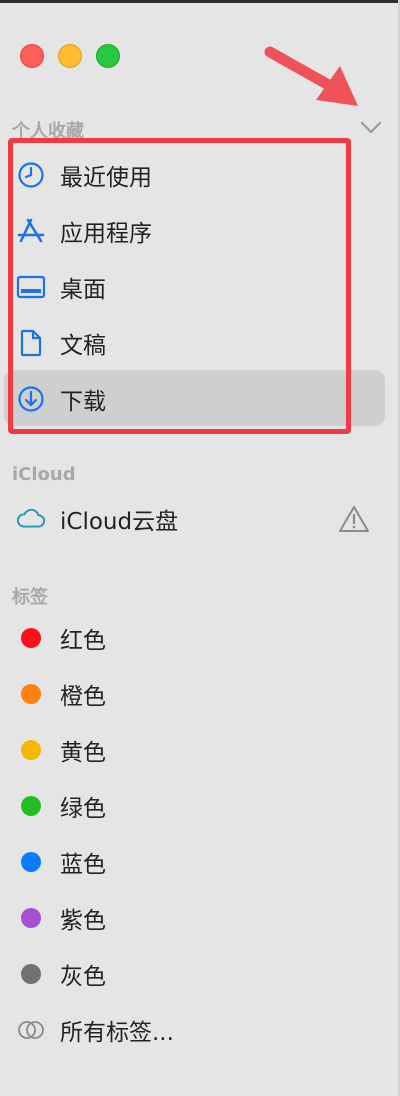  I want to click on annotation-arrow, so click(311, 76).